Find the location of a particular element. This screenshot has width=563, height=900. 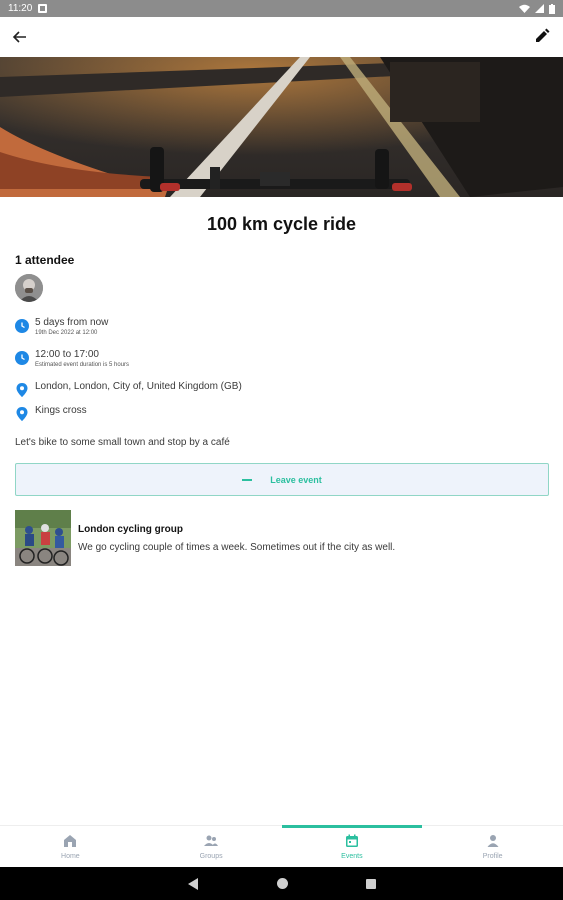

group-name: London cycling group is located at coordinates (130, 529).